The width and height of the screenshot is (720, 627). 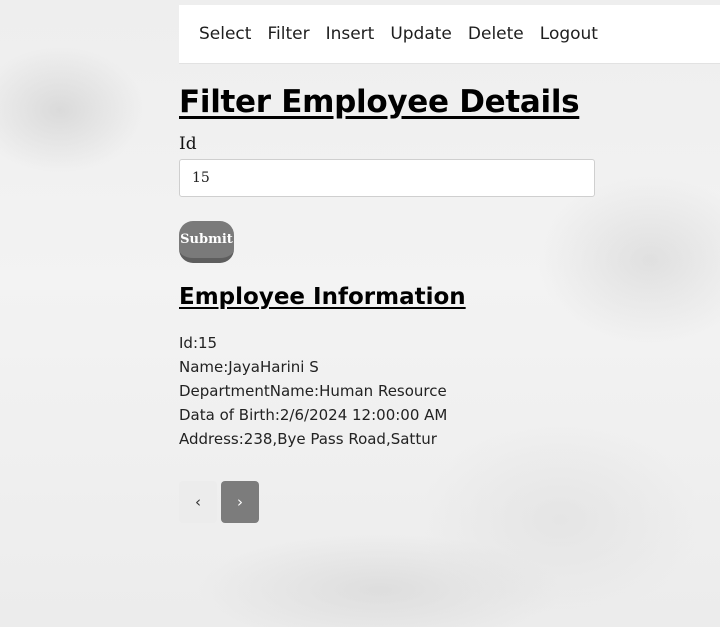 What do you see at coordinates (313, 415) in the screenshot?
I see `info-date-of-birth: Data of Birth:2/6/2024 12:00:00 AM` at bounding box center [313, 415].